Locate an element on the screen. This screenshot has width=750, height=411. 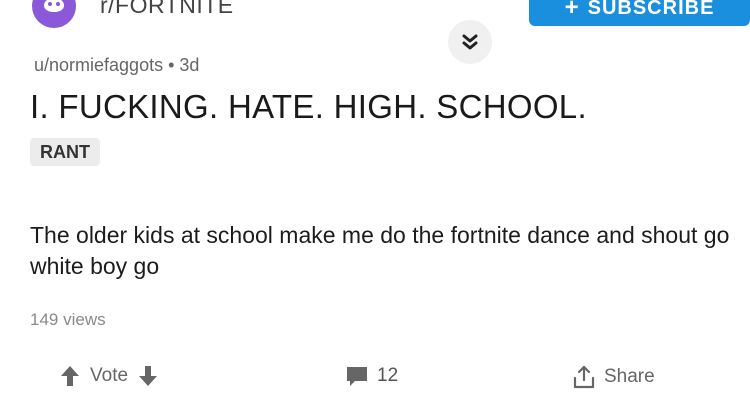
collapse-button is located at coordinates (470, 42).